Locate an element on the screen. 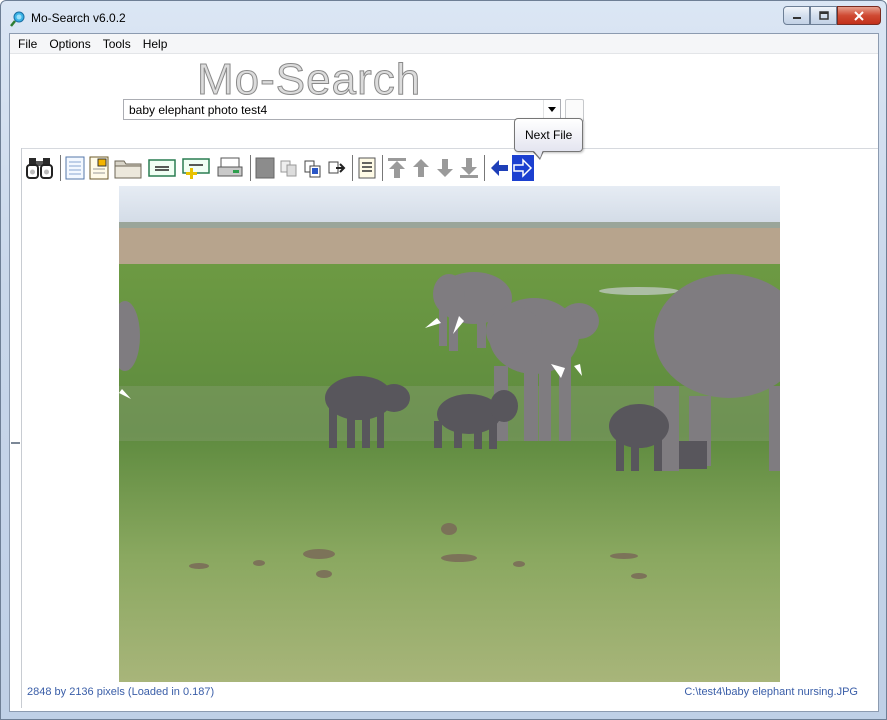 The width and height of the screenshot is (887, 720). close-button is located at coordinates (859, 15).